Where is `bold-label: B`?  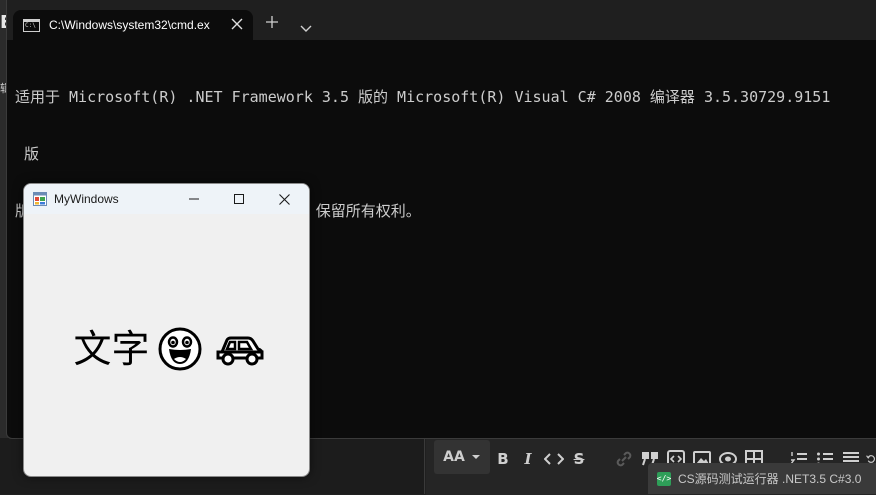
bold-label: B is located at coordinates (503, 459).